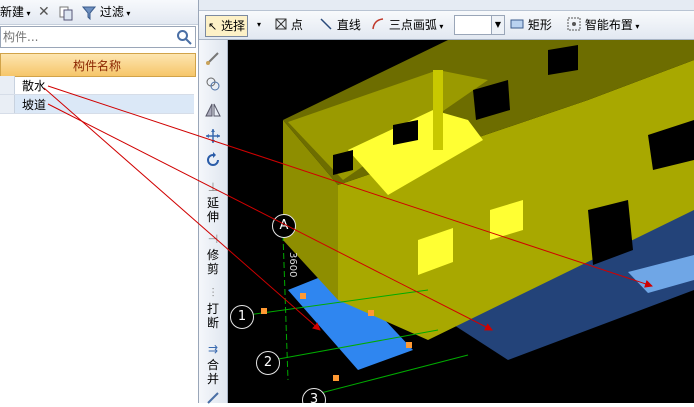 Image resolution: width=694 pixels, height=407 pixels. I want to click on grid-axis-label: 2, so click(268, 363).